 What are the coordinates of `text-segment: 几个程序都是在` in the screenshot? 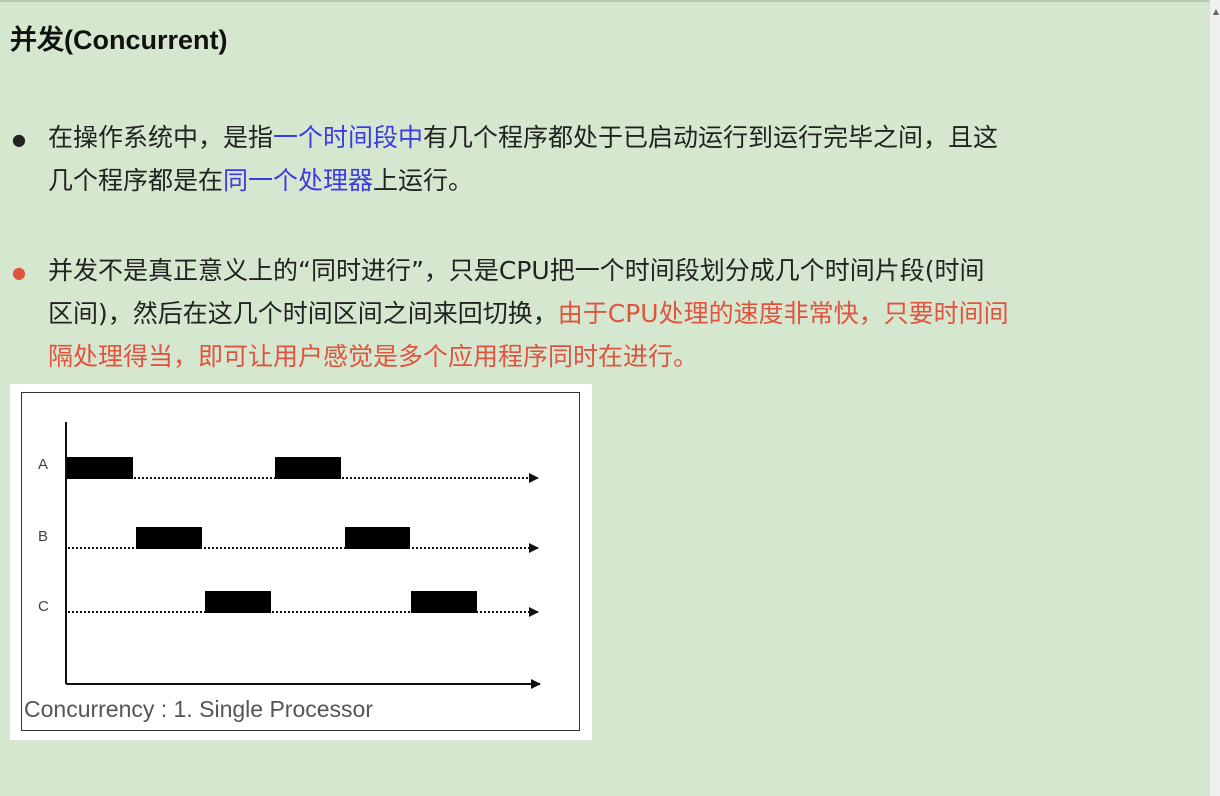 It's located at (136, 180).